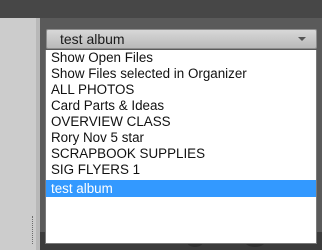  I want to click on resize-grip, so click(33, 230).